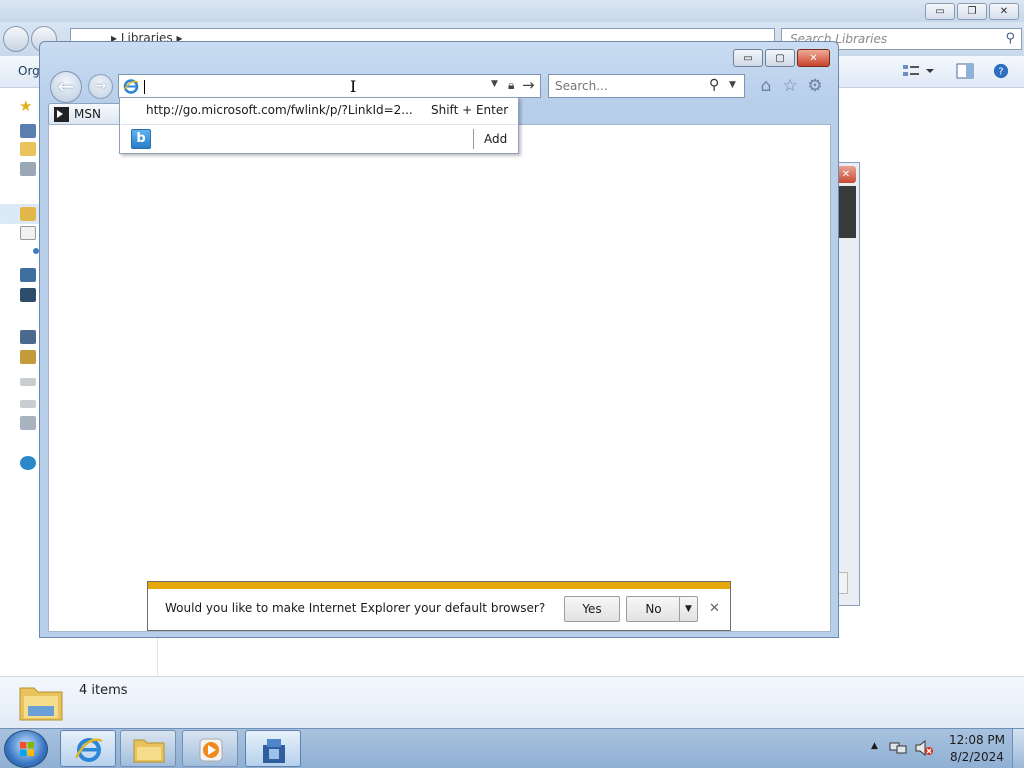  Describe the element at coordinates (1018, 748) in the screenshot. I see `show-desktop-button` at that location.